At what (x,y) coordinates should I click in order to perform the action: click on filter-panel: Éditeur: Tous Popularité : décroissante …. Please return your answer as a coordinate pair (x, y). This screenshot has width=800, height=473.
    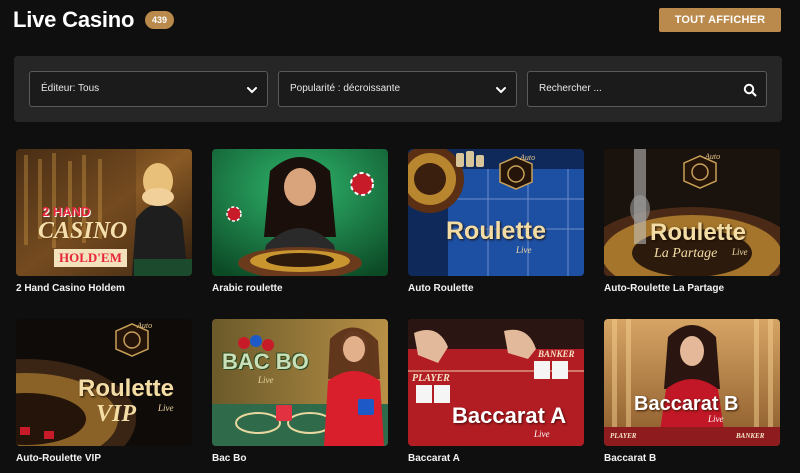
    Looking at the image, I should click on (398, 89).